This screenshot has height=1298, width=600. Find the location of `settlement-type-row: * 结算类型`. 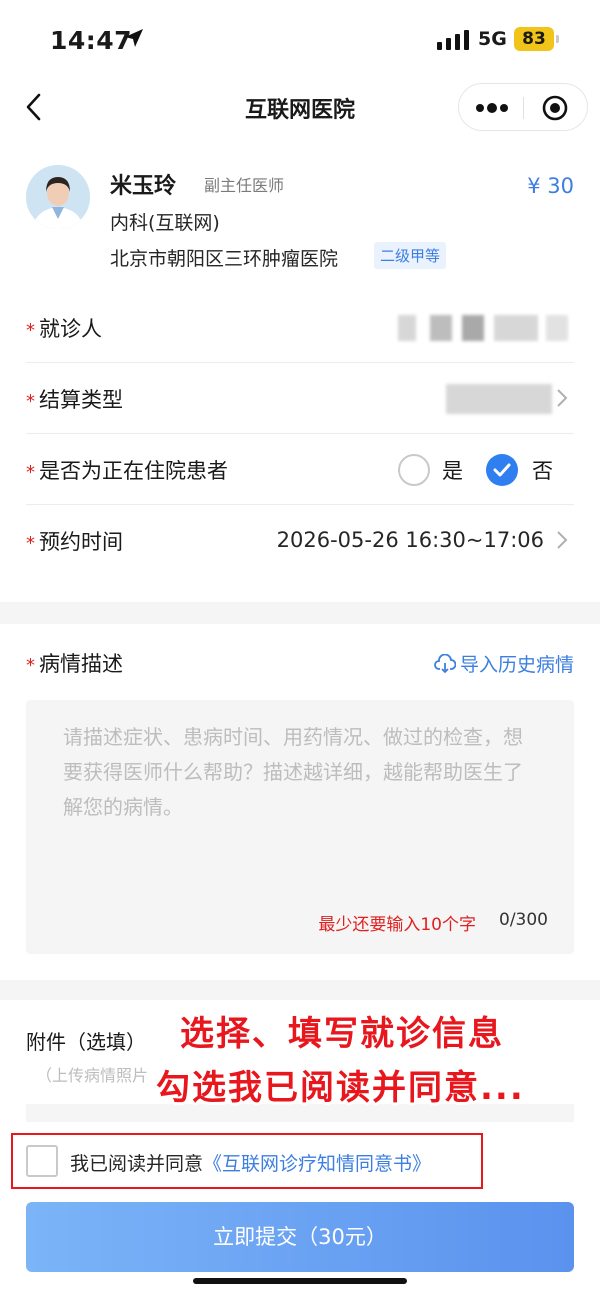

settlement-type-row: * 结算类型 is located at coordinates (300, 399).